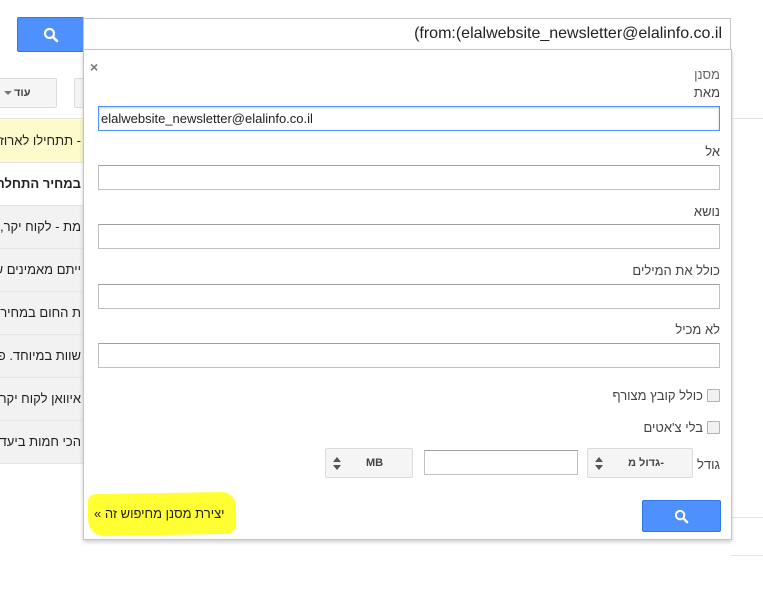  I want to click on close-icon: ×, so click(94, 67).